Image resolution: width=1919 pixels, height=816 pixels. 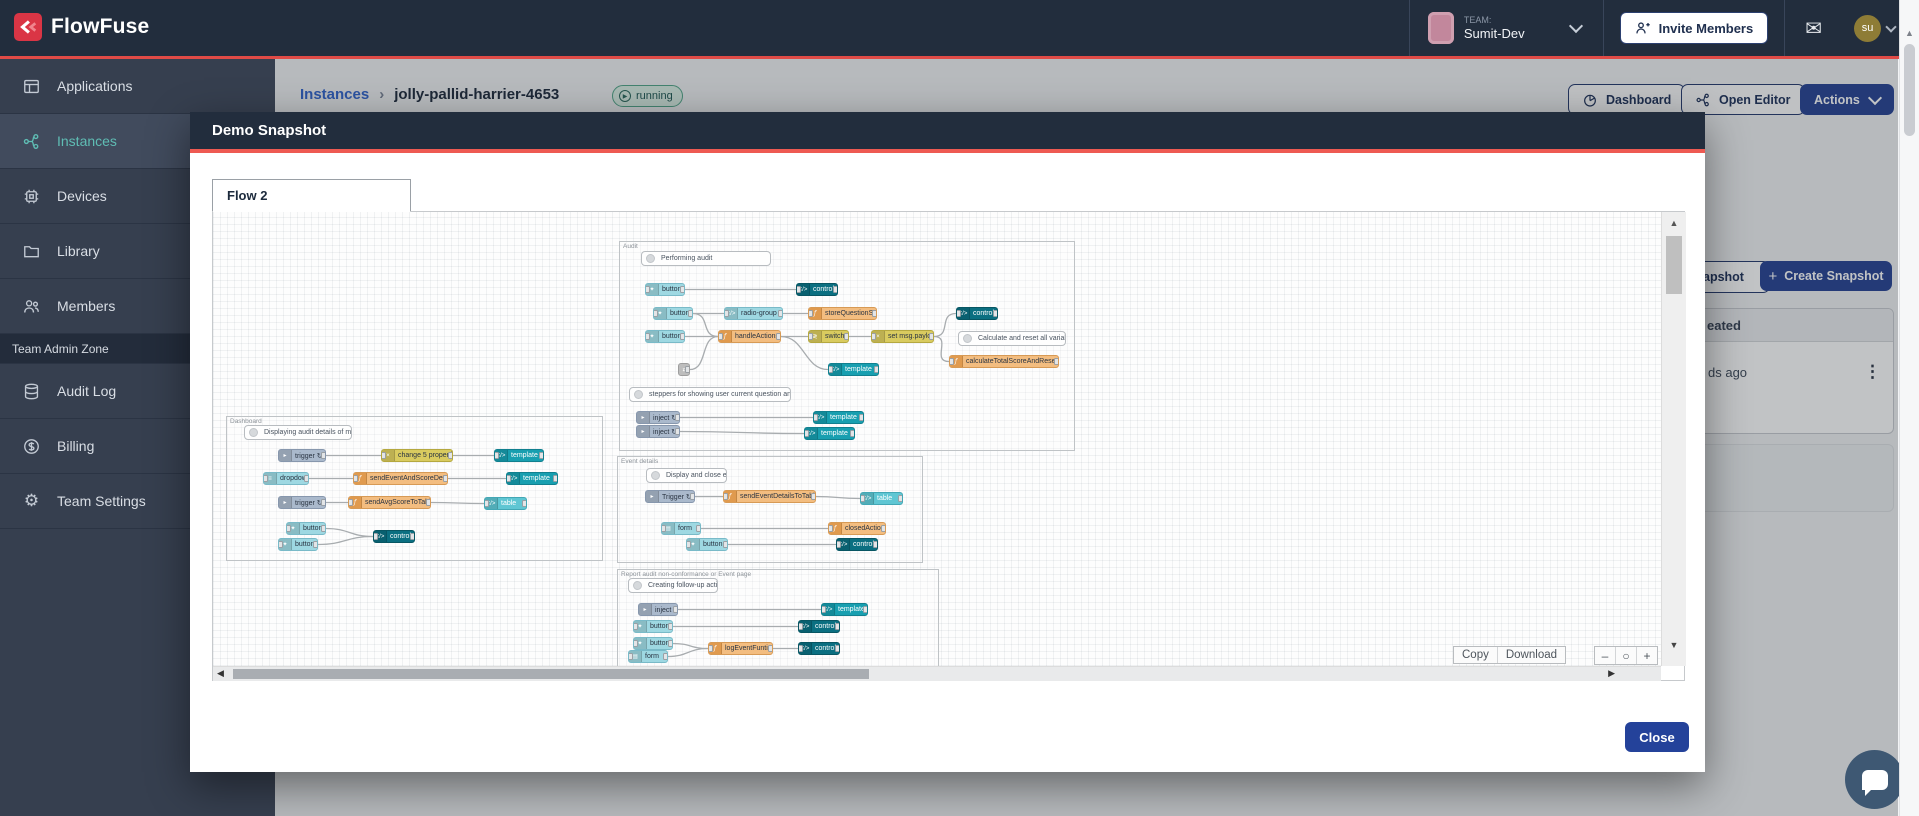 What do you see at coordinates (389, 502) in the screenshot?
I see `flow-node-sendavgscoretotable: ƒ sendAvgScoreToTable` at bounding box center [389, 502].